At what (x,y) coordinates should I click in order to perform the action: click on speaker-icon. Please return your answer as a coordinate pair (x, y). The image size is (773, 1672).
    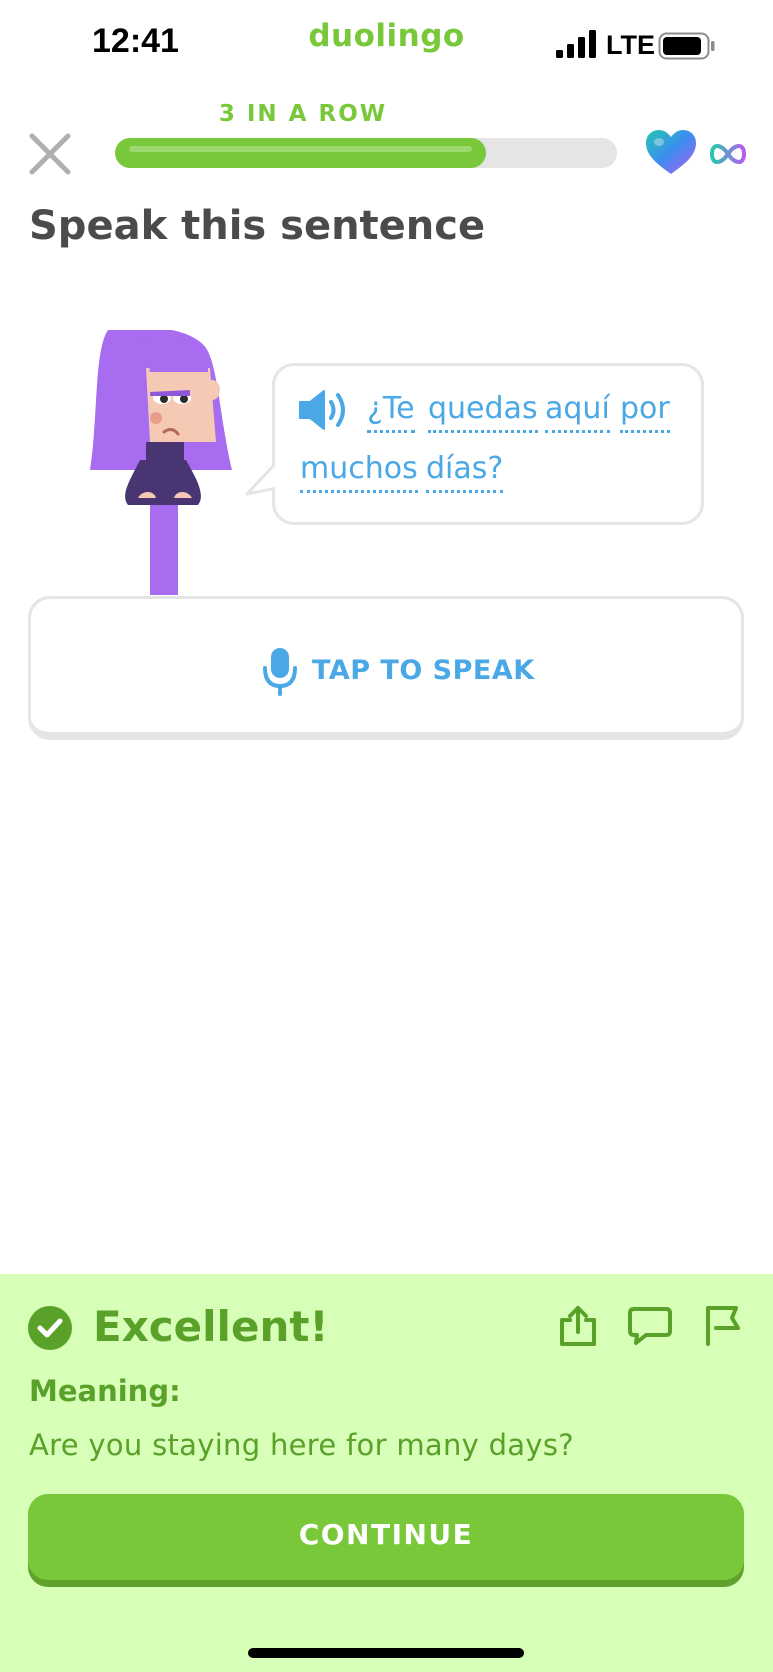
    Looking at the image, I should click on (324, 410).